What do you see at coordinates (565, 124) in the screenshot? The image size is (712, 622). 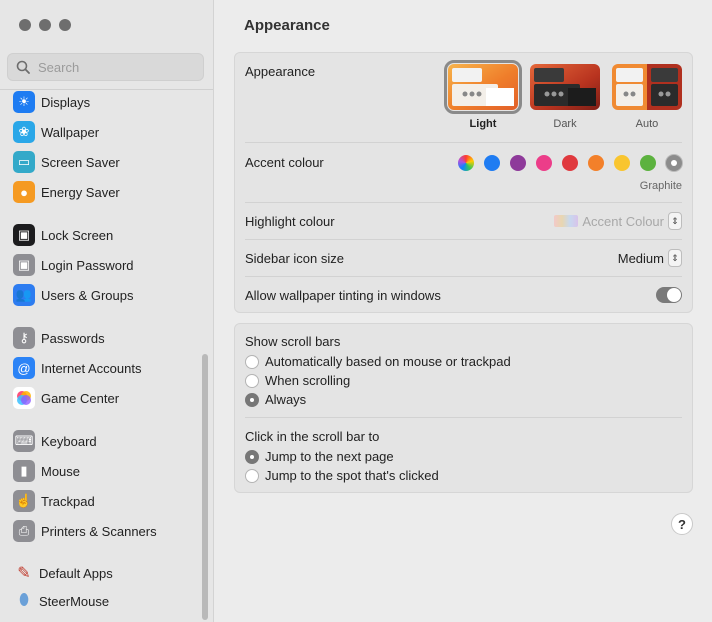 I see `appearance-dark-label: Dark` at bounding box center [565, 124].